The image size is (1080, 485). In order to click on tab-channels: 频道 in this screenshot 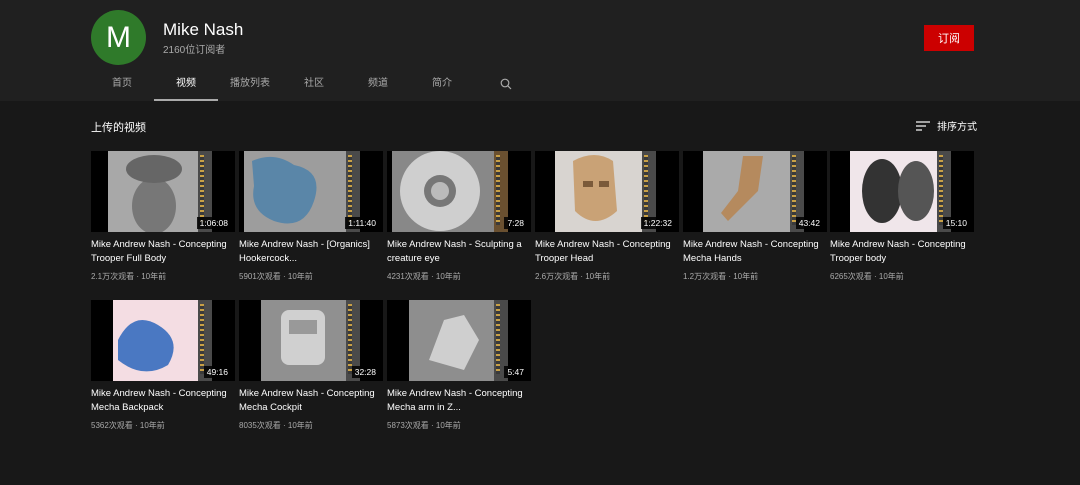, I will do `click(378, 85)`.